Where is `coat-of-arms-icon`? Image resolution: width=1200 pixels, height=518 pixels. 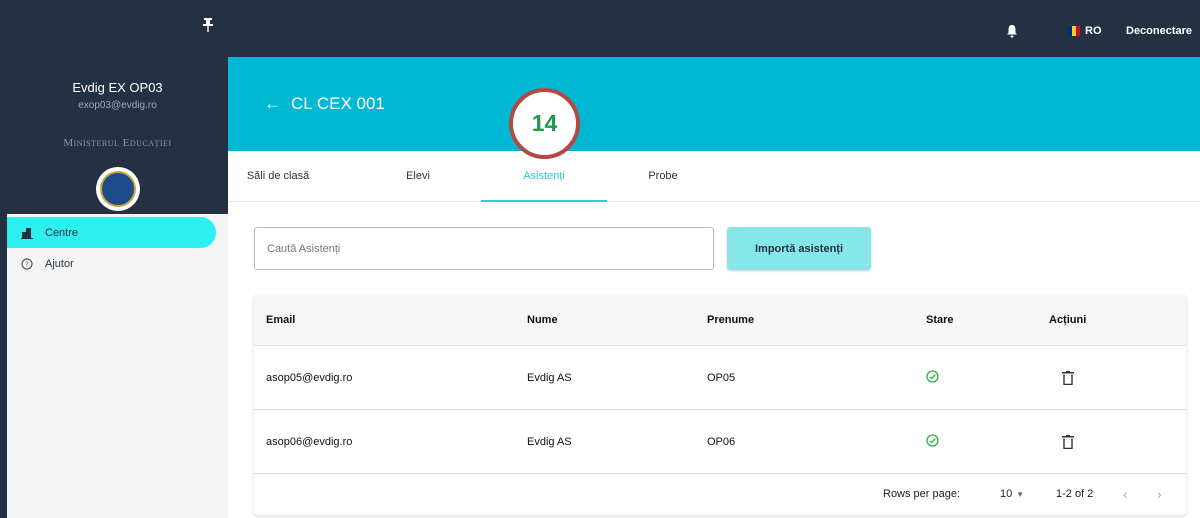 coat-of-arms-icon is located at coordinates (118, 189).